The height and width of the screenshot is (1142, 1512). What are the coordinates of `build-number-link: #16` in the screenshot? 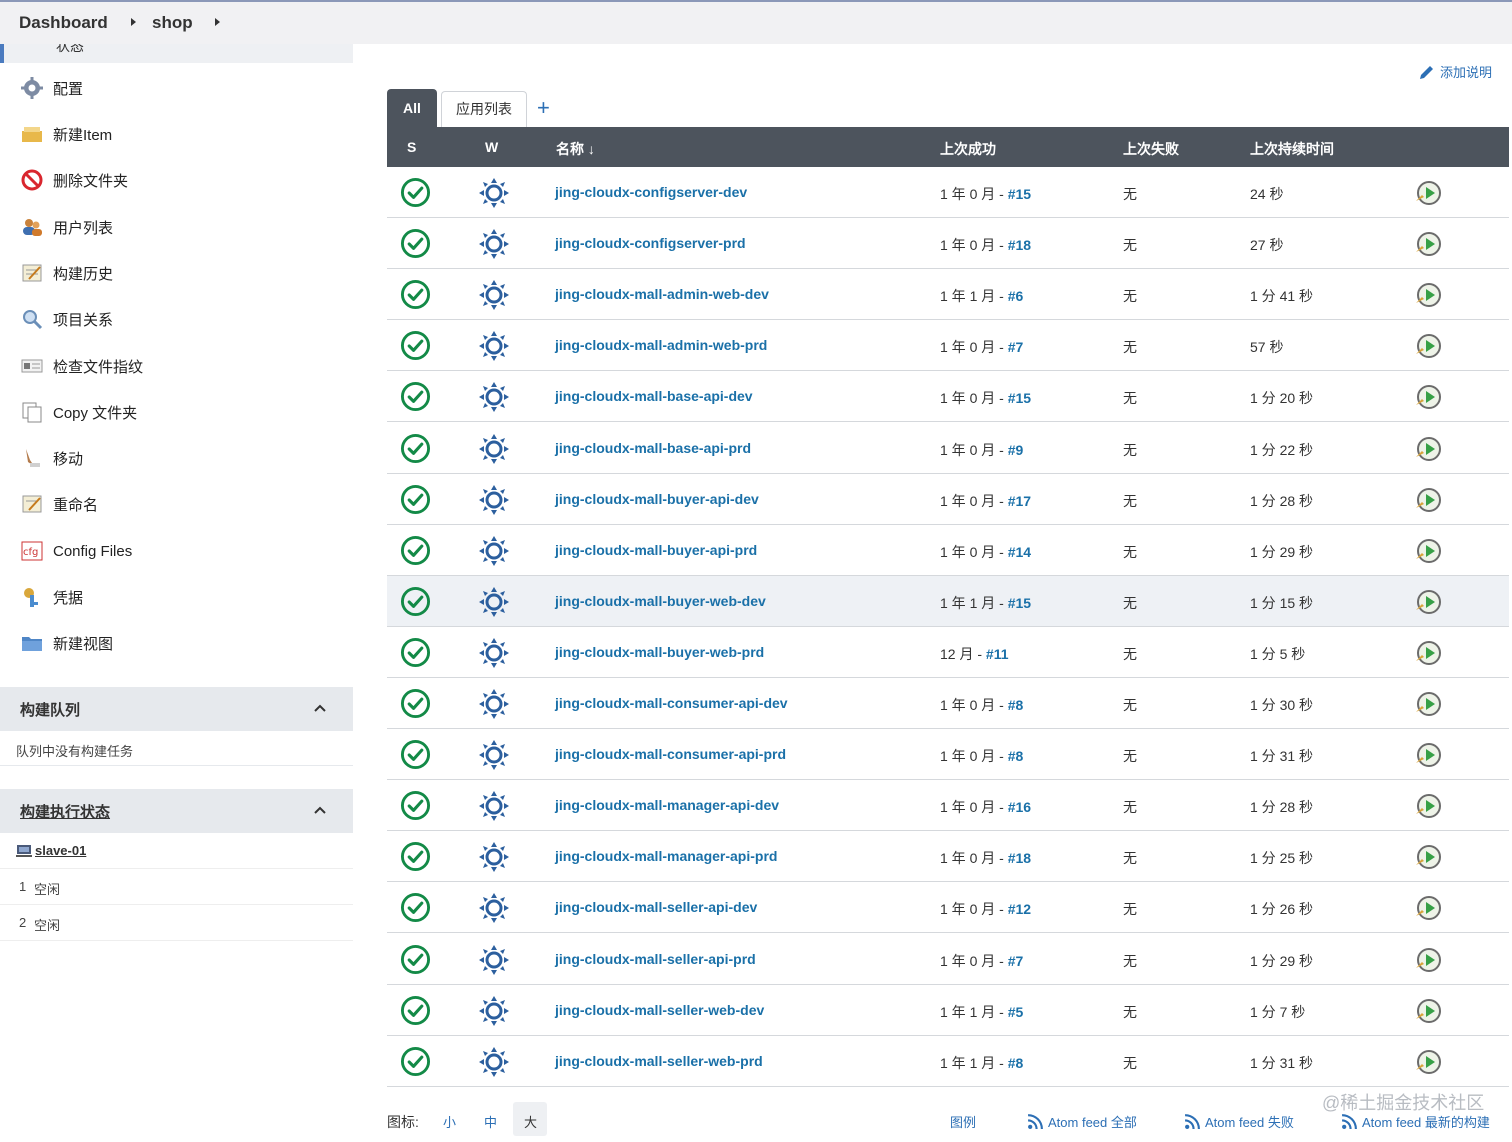 It's located at (1019, 807).